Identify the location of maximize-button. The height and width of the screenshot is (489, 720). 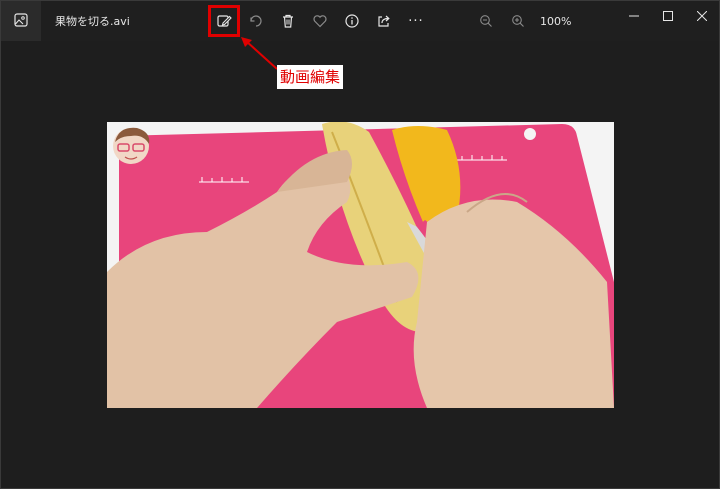
(668, 15).